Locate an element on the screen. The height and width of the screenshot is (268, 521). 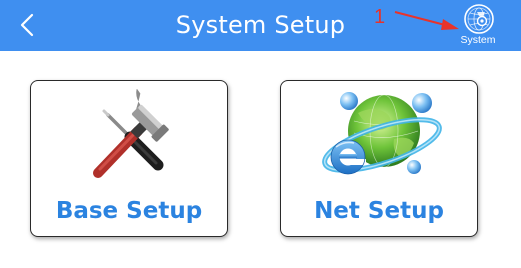
internet-globe-icon is located at coordinates (382, 133).